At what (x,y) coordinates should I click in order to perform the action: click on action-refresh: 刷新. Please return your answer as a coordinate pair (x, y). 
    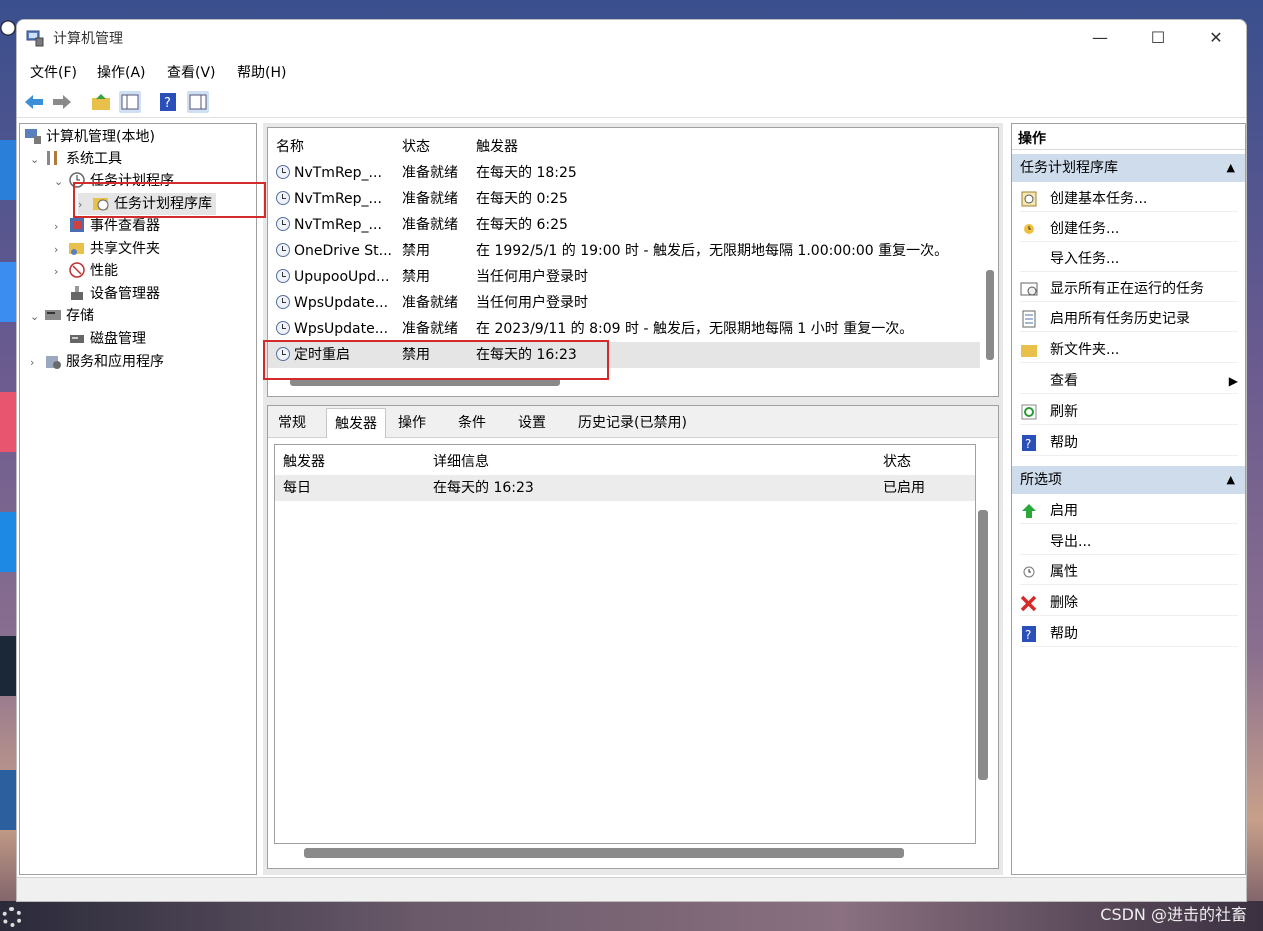
    Looking at the image, I should click on (1129, 412).